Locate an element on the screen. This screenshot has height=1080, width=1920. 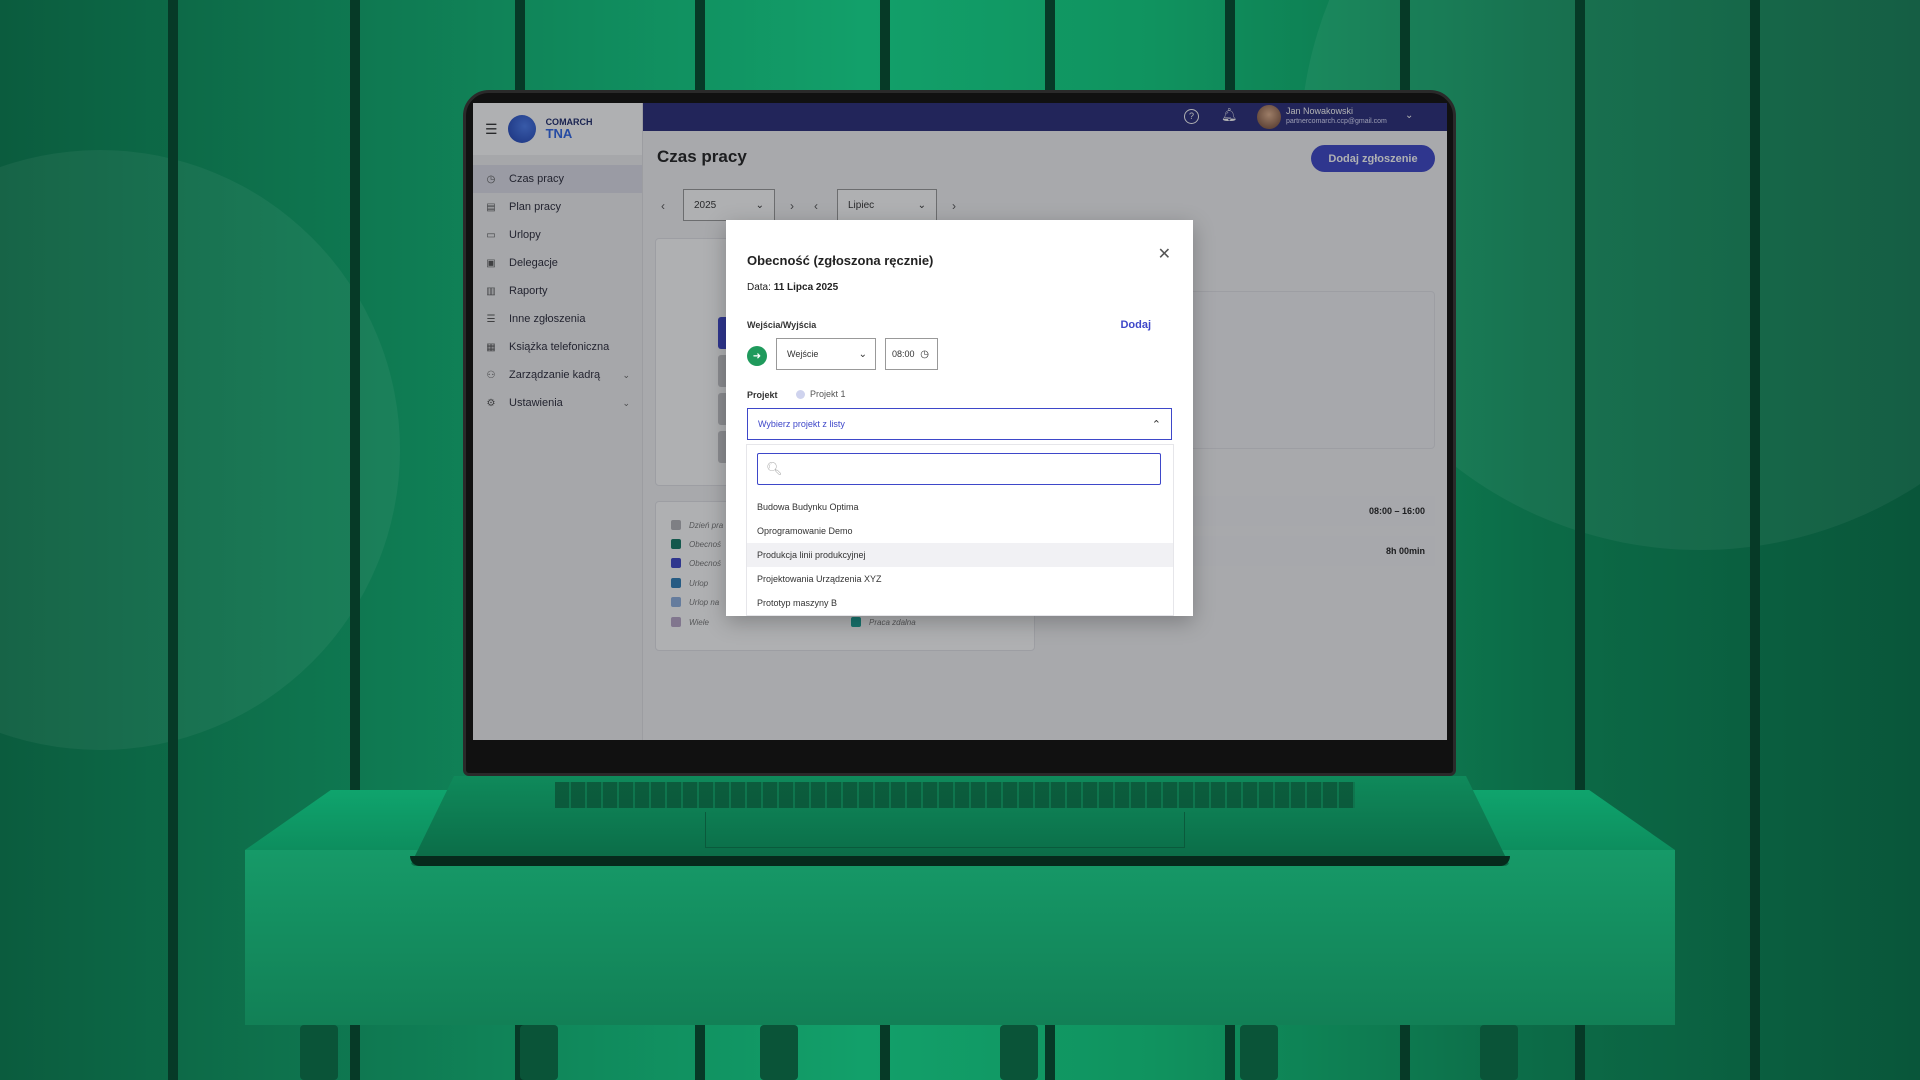
close-icon: ✕ is located at coordinates (1164, 254).